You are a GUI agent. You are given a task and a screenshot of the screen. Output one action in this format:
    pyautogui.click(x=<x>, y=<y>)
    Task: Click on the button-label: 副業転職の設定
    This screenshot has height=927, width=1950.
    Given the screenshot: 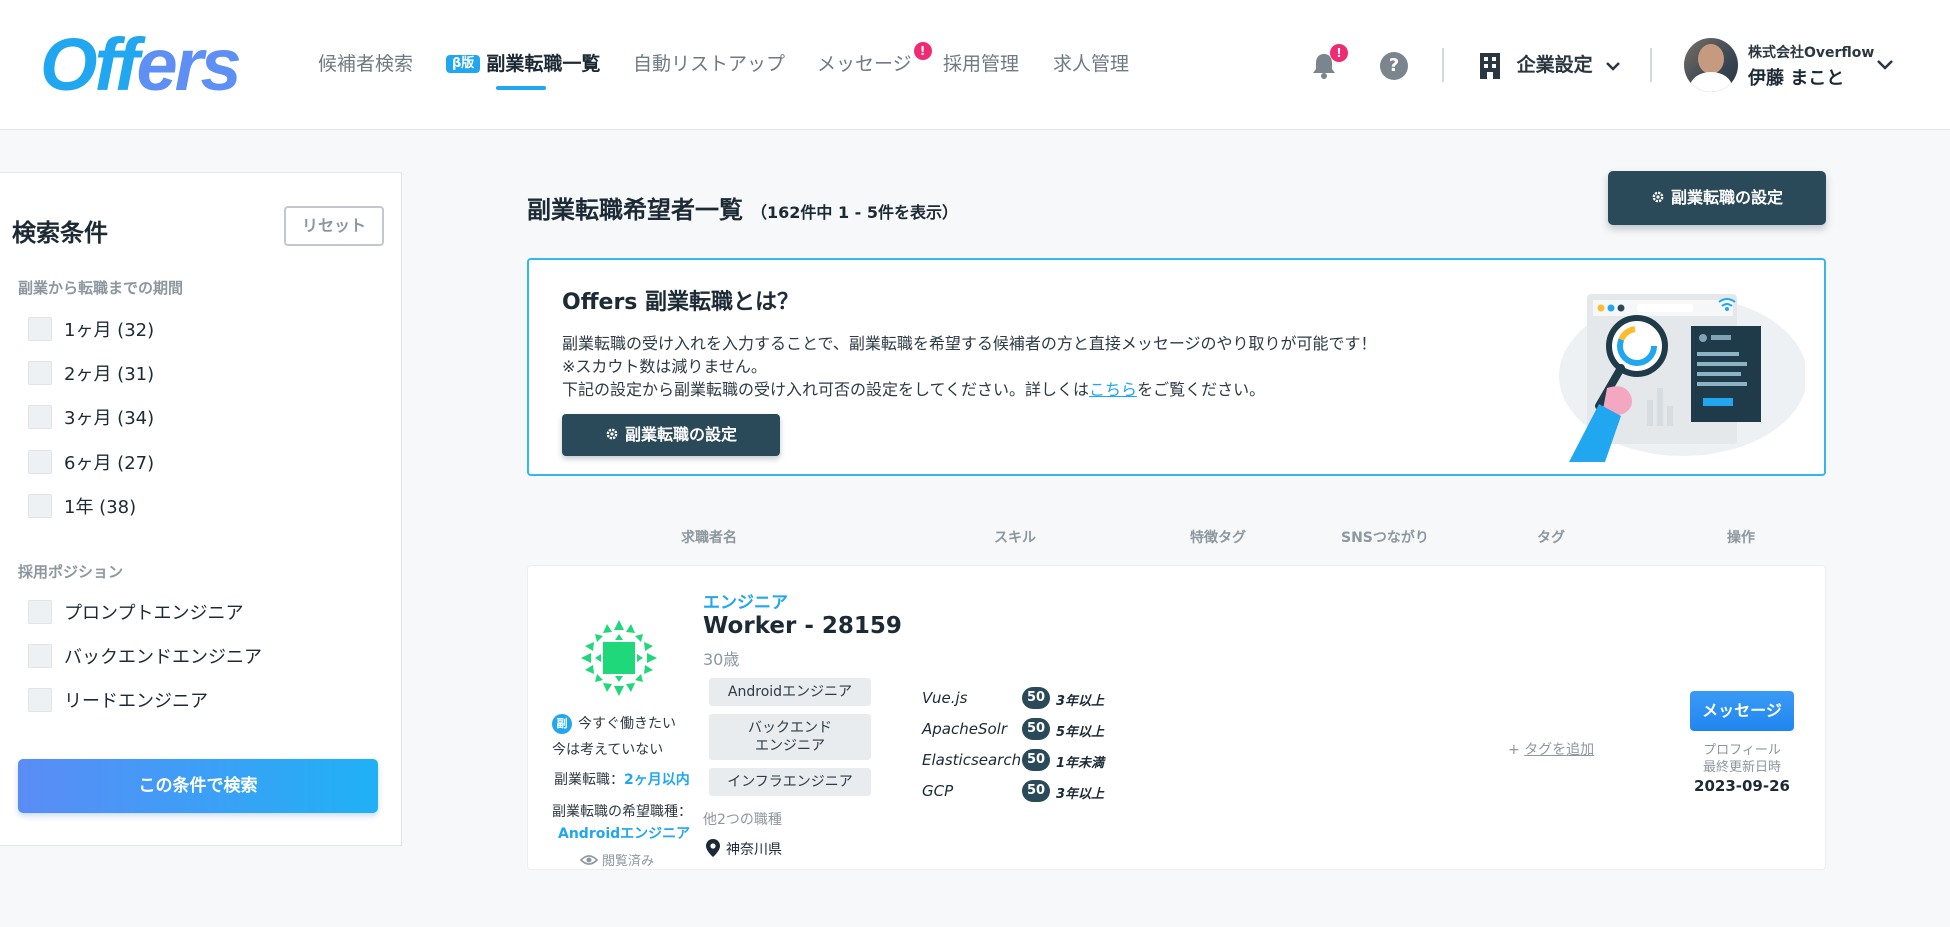 What is the action you would take?
    pyautogui.click(x=680, y=434)
    